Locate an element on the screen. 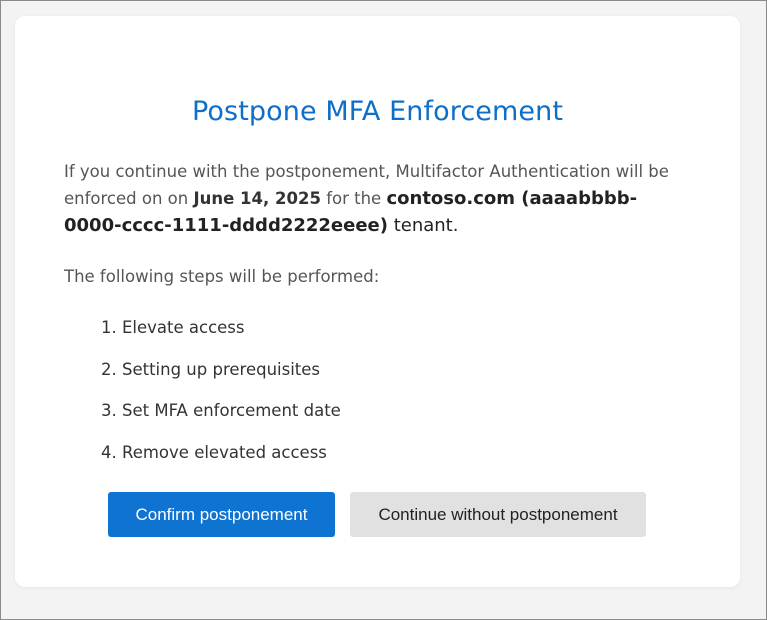 This screenshot has height=620, width=767. enforcement-date: June 14, 2025 is located at coordinates (257, 198).